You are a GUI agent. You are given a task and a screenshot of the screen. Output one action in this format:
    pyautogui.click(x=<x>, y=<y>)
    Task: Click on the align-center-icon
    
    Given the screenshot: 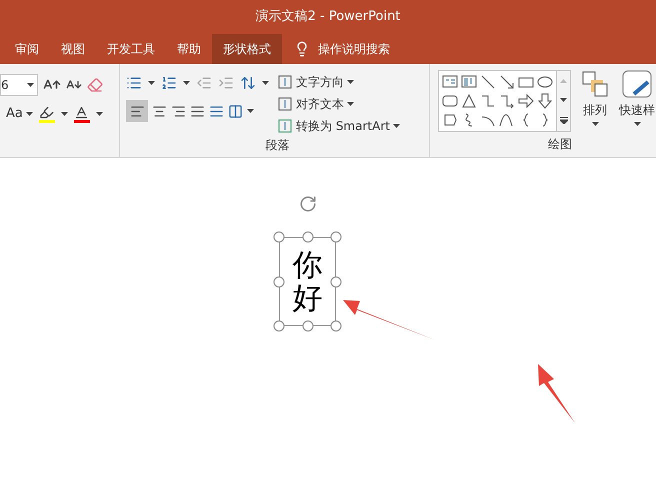 What is the action you would take?
    pyautogui.click(x=159, y=111)
    